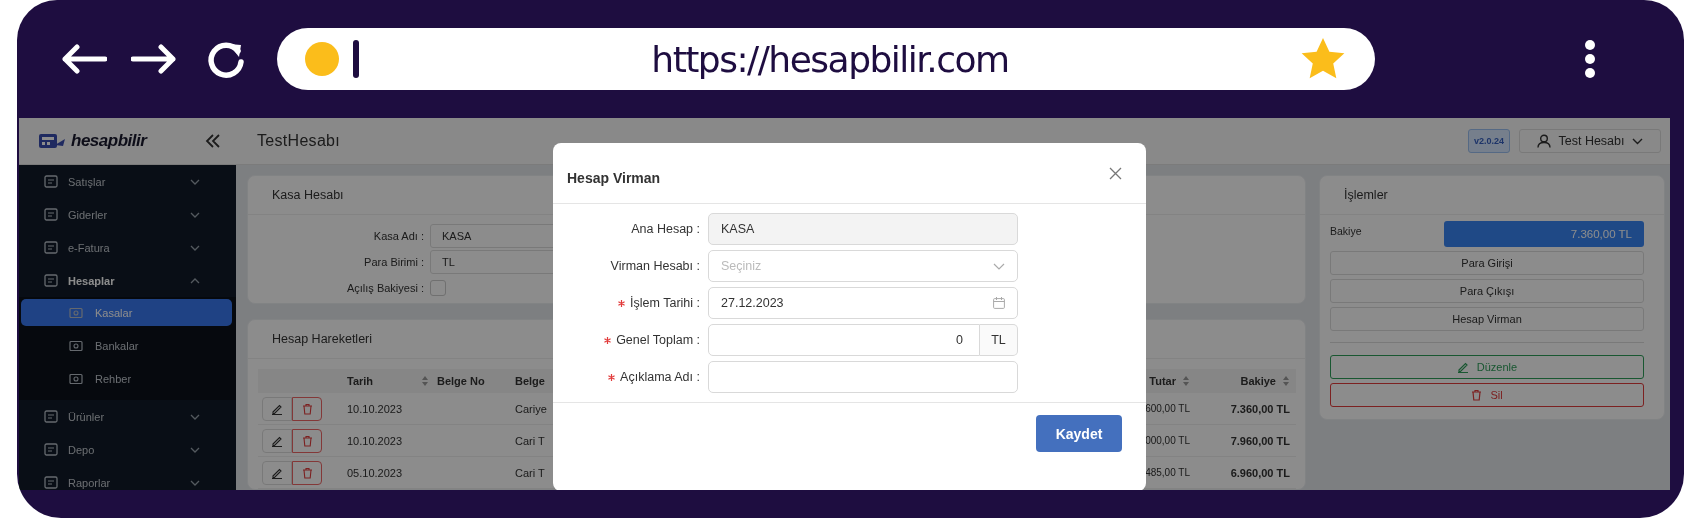 This screenshot has width=1700, height=520. What do you see at coordinates (126, 345) in the screenshot?
I see `sidebar-subitem: Bankalar` at bounding box center [126, 345].